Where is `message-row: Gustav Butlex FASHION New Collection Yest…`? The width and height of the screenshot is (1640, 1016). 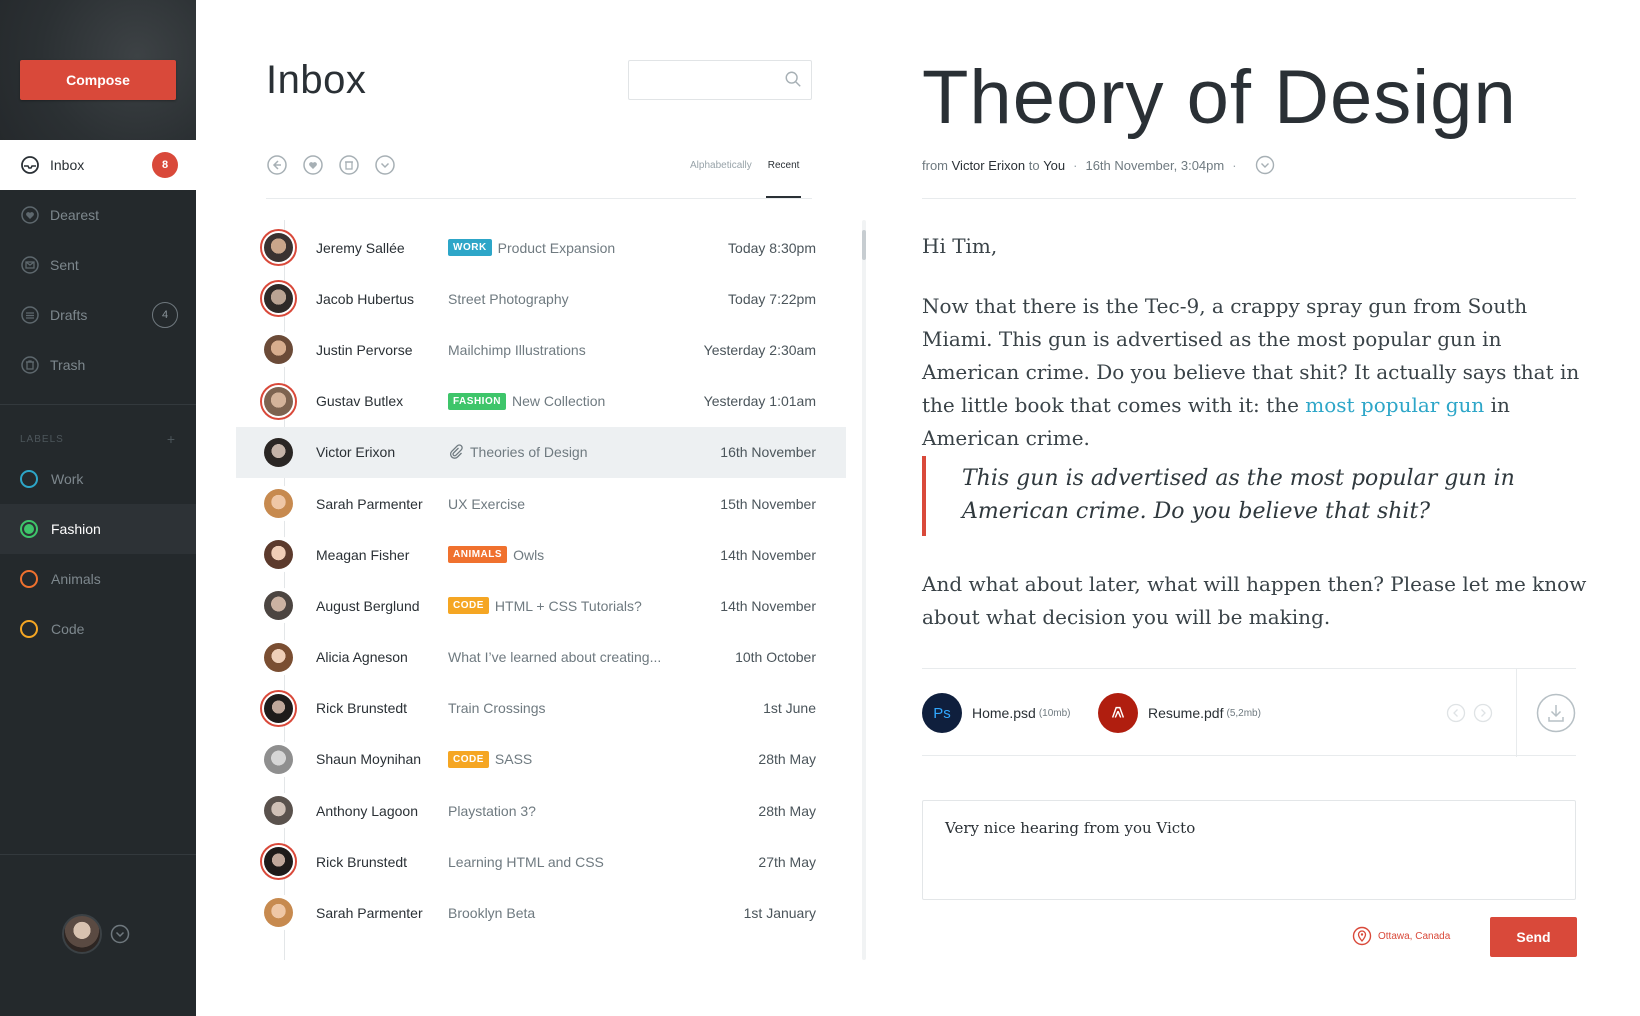
message-row: Gustav Butlex FASHION New Collection Yest… is located at coordinates (541, 401).